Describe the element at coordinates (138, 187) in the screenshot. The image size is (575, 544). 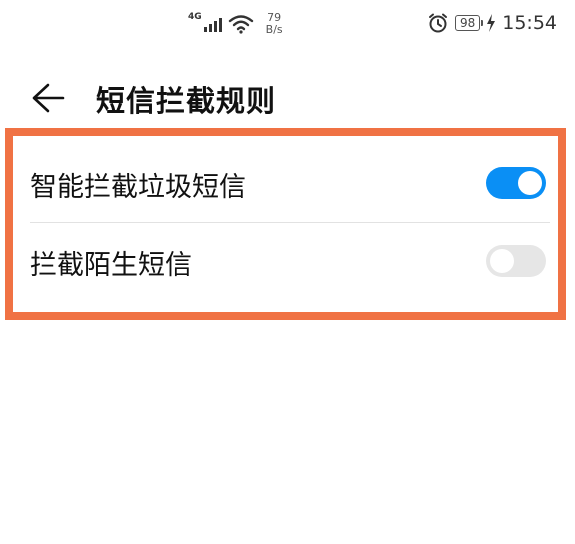
I see `setting-label: 智能拦截垃圾短信` at that location.